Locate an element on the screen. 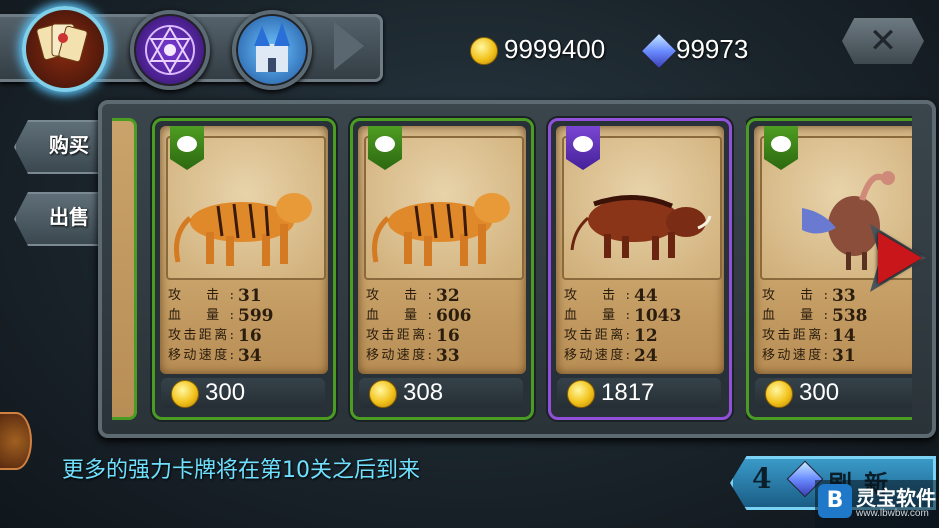 The width and height of the screenshot is (939, 528). magic-circle-icon is located at coordinates (170, 50).